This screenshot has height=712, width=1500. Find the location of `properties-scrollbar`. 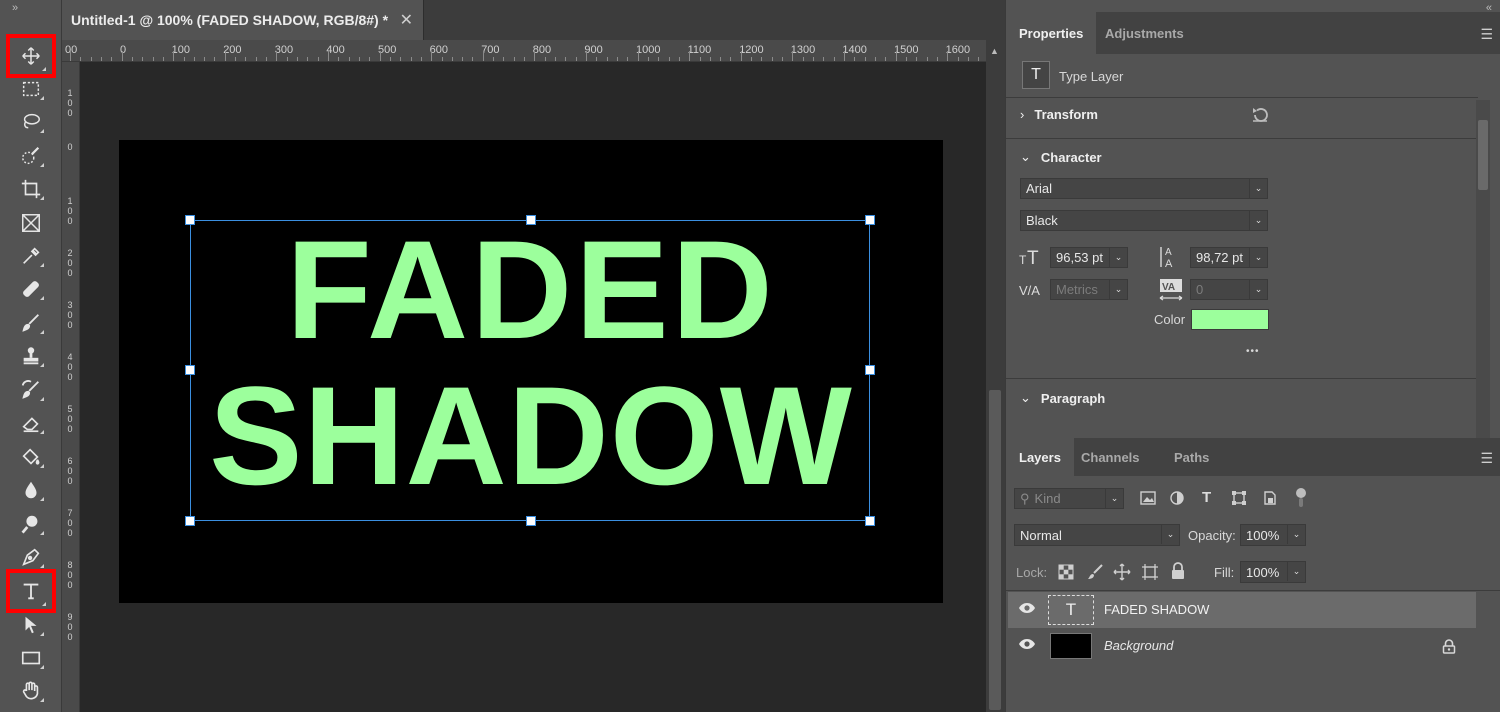

properties-scrollbar is located at coordinates (1483, 269).